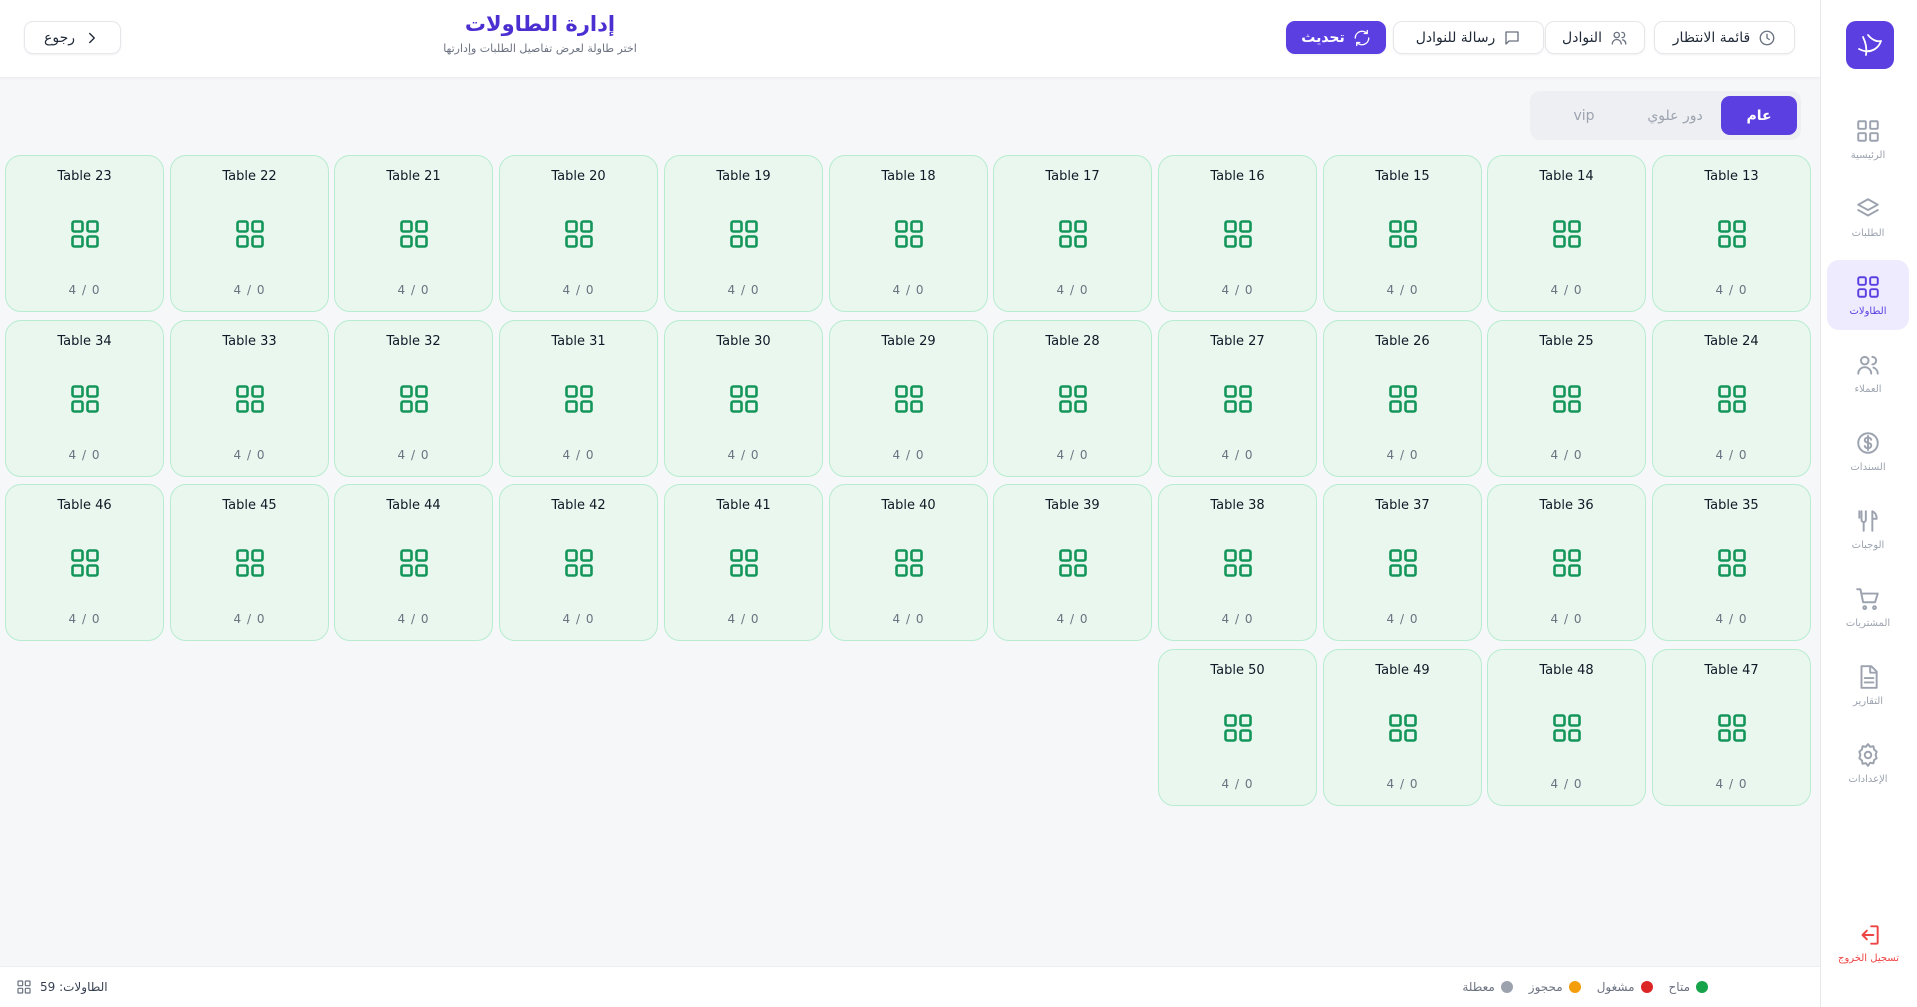  I want to click on tables-icon, so click(1868, 286).